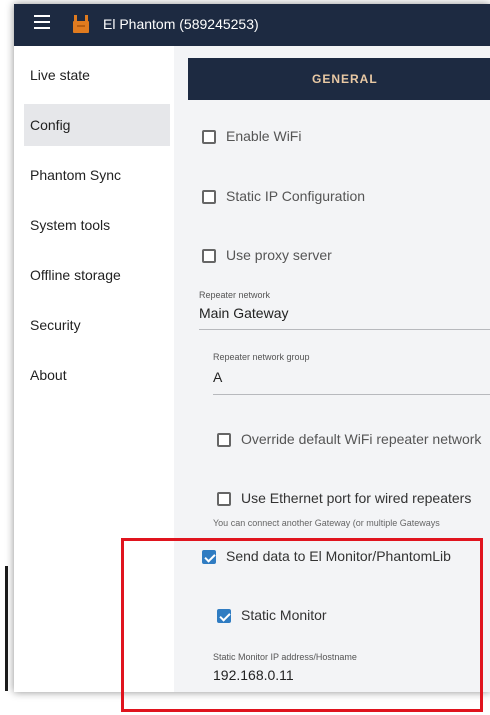 The height and width of the screenshot is (715, 490). Describe the element at coordinates (285, 657) in the screenshot. I see `monitor-address-label: Static Monitor IP address/Hostname` at that location.